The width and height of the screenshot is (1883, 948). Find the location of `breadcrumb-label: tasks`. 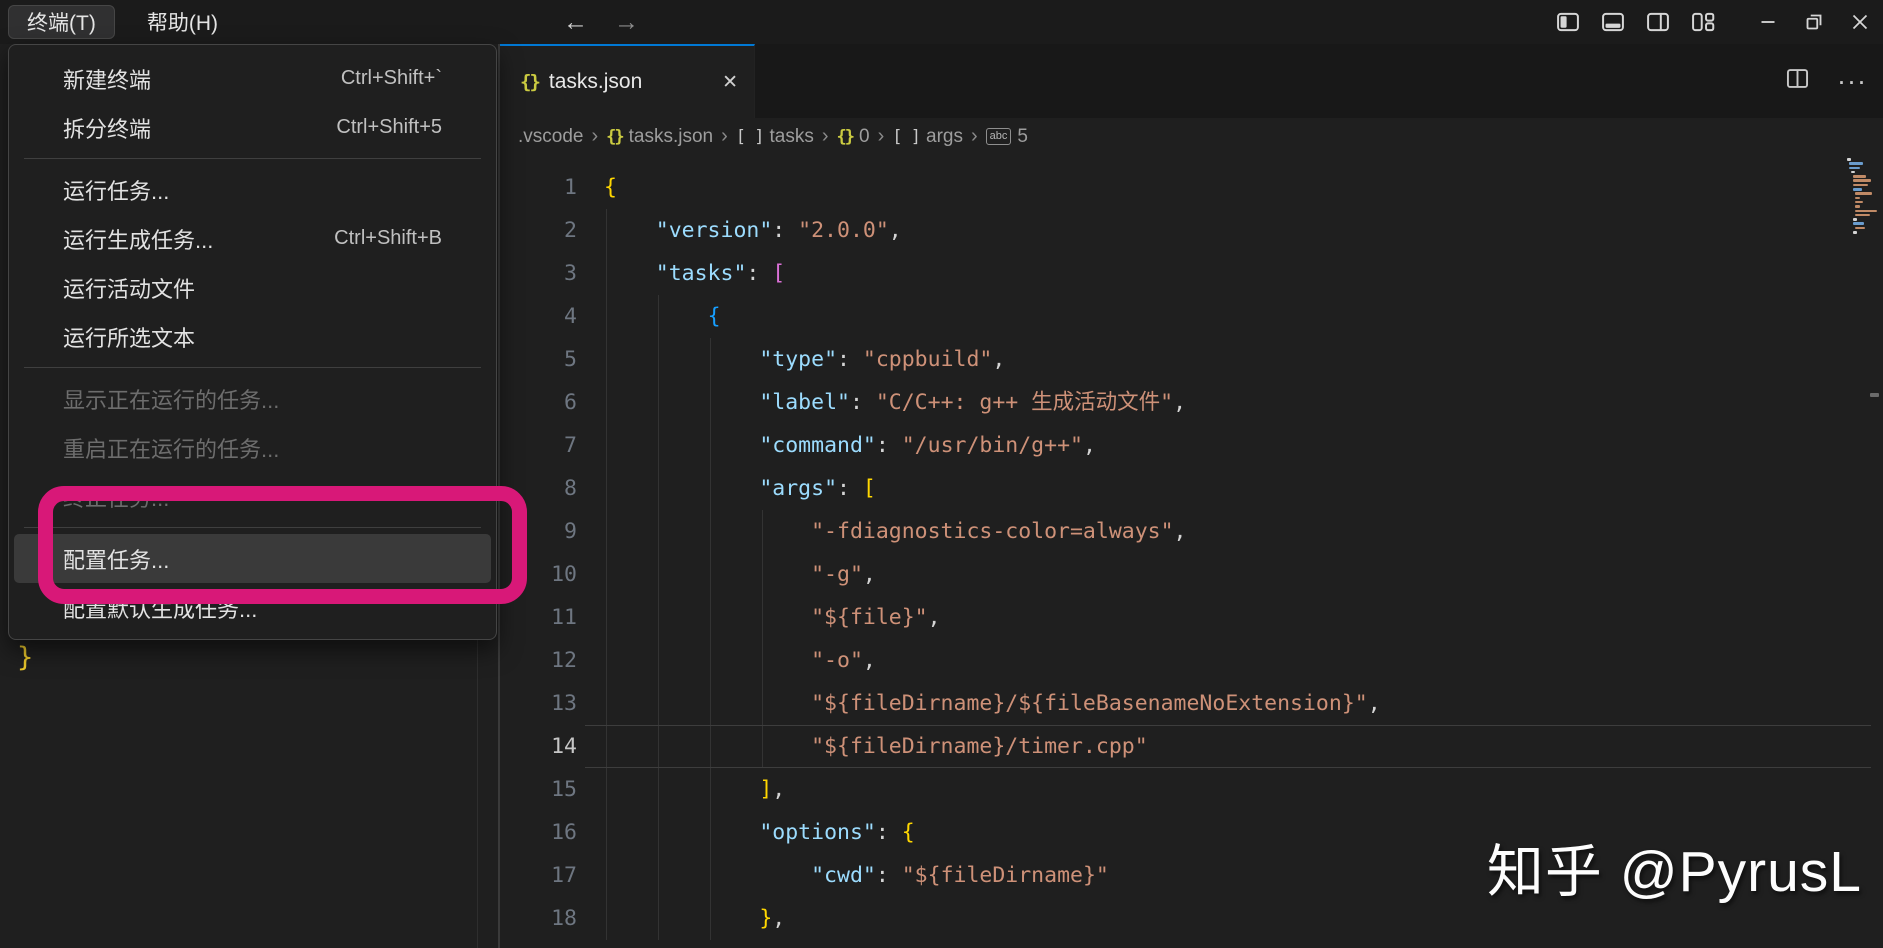

breadcrumb-label: tasks is located at coordinates (791, 136).